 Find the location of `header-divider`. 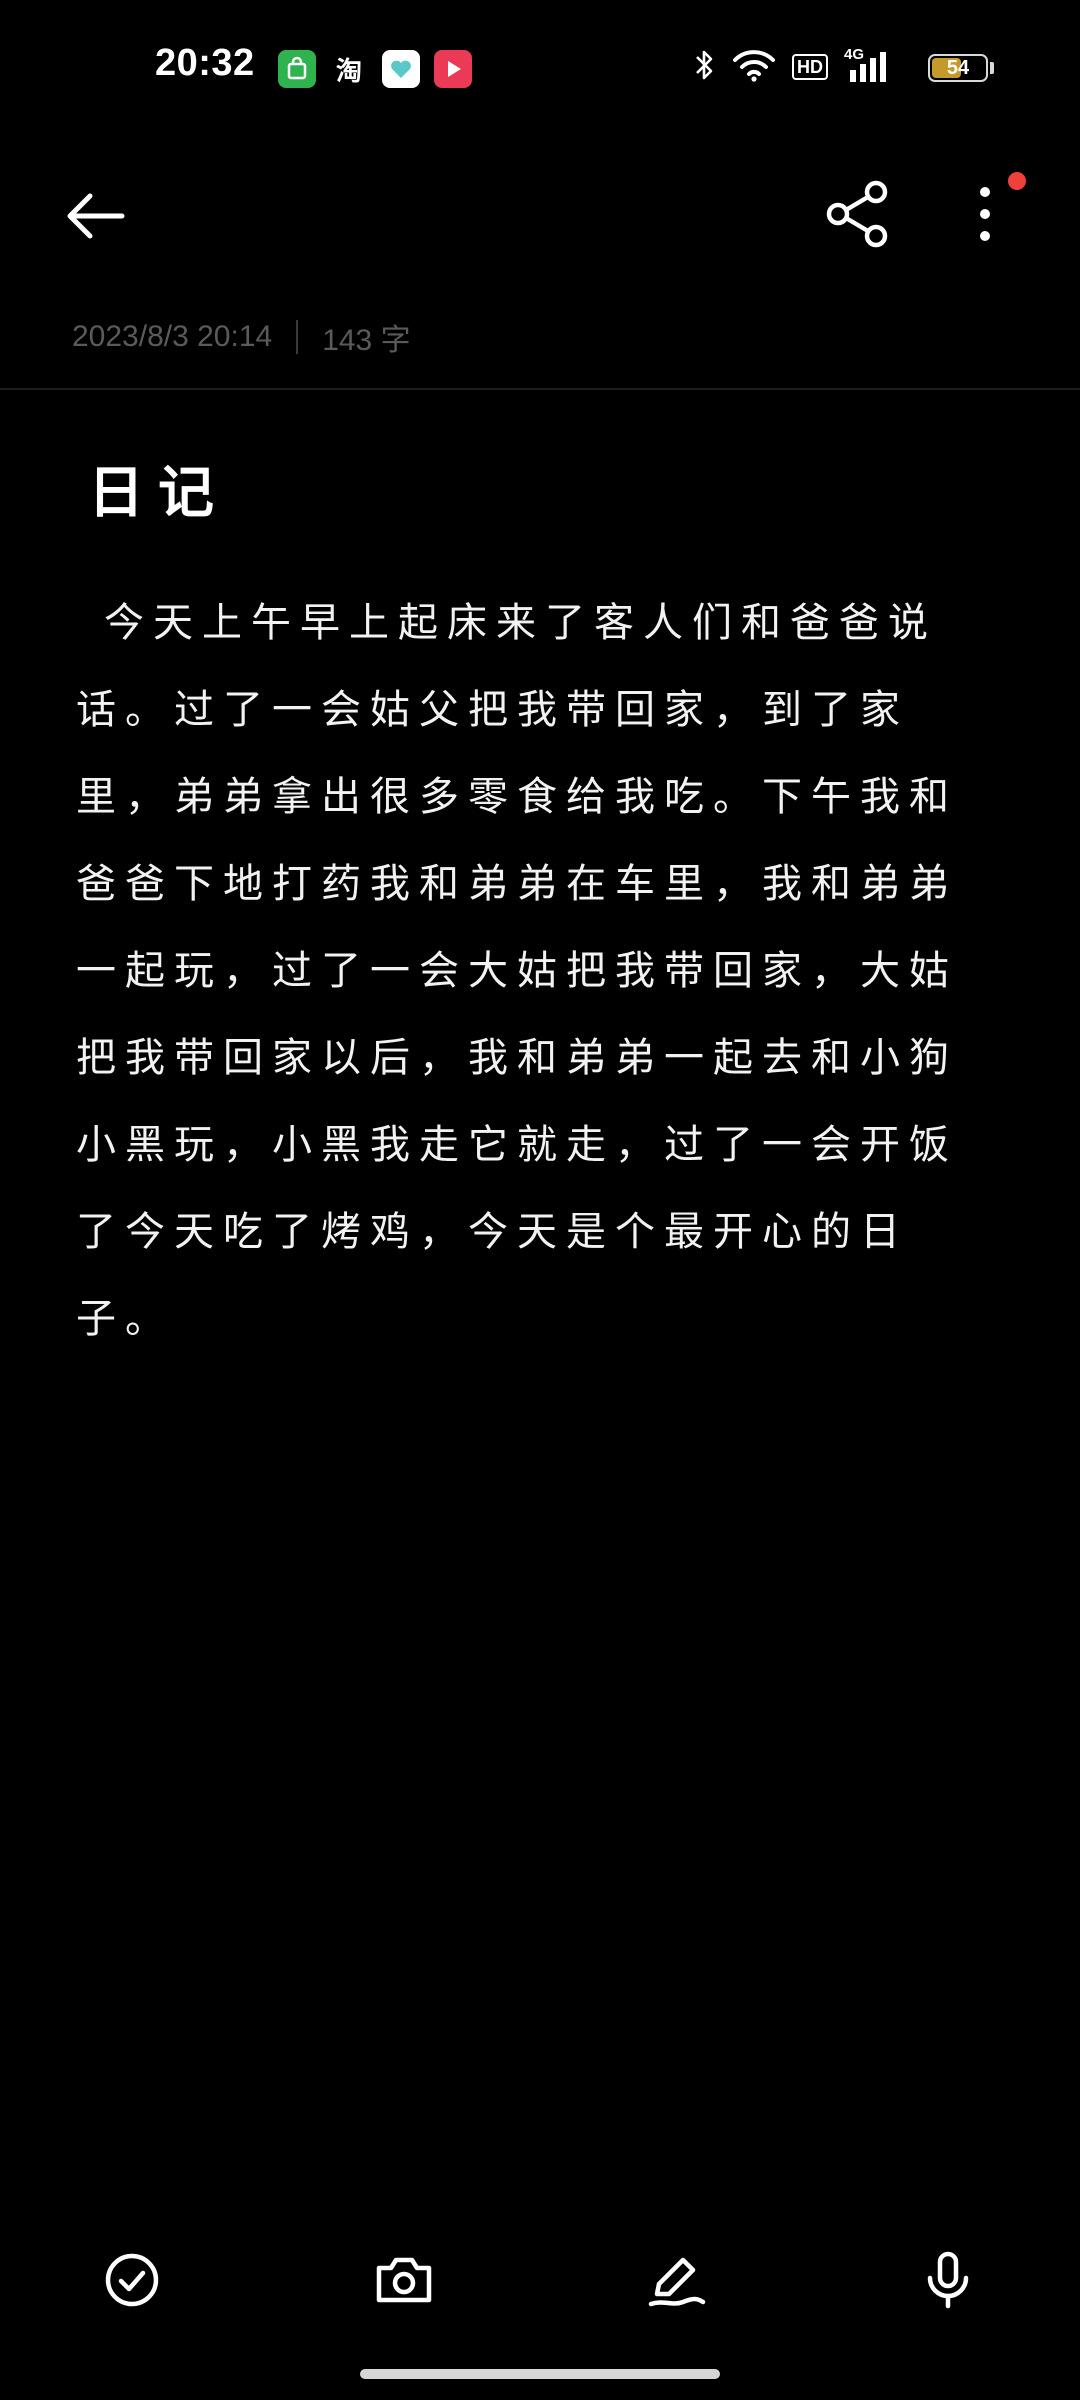

header-divider is located at coordinates (540, 389).